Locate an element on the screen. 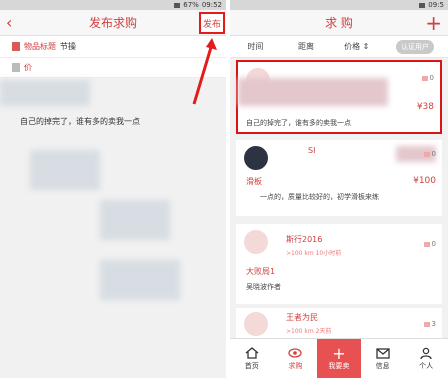 Image resolution: width=448 pixels, height=378 pixels. clock: 09:5 is located at coordinates (436, 5).